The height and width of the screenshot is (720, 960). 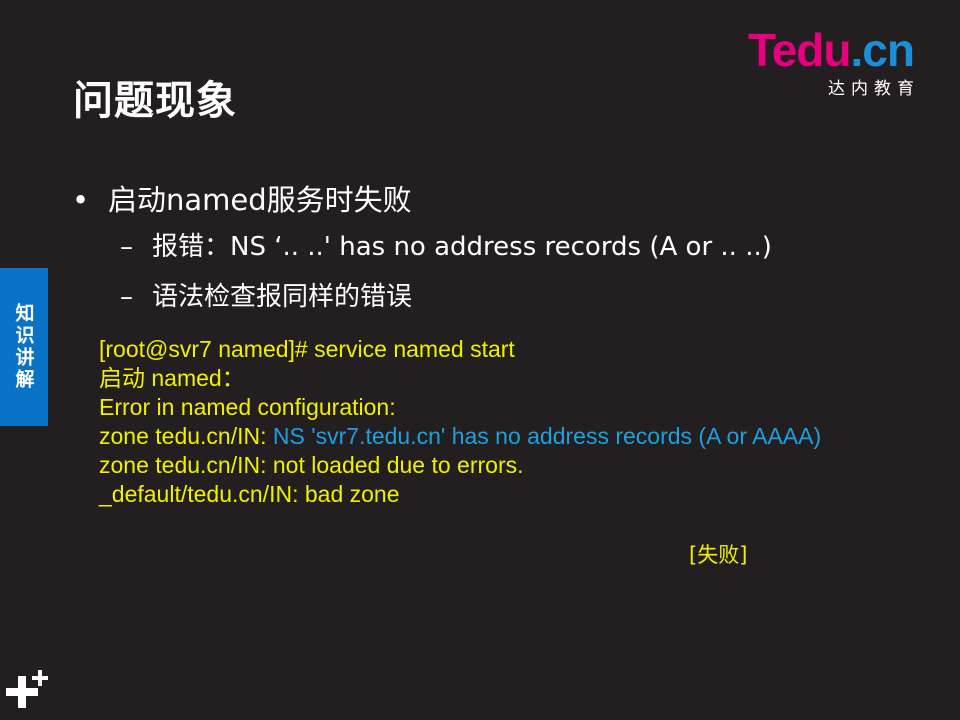 I want to click on slide-title: 问题现象, so click(x=155, y=101).